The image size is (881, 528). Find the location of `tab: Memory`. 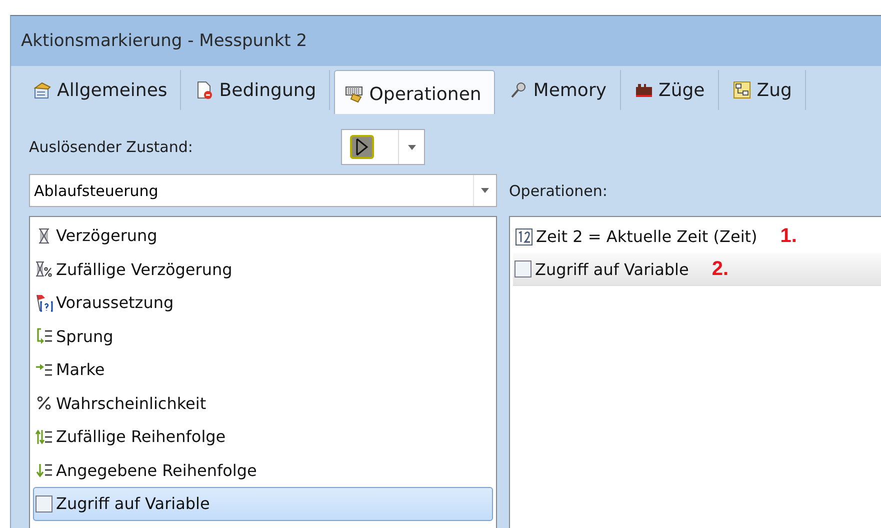

tab: Memory is located at coordinates (560, 90).